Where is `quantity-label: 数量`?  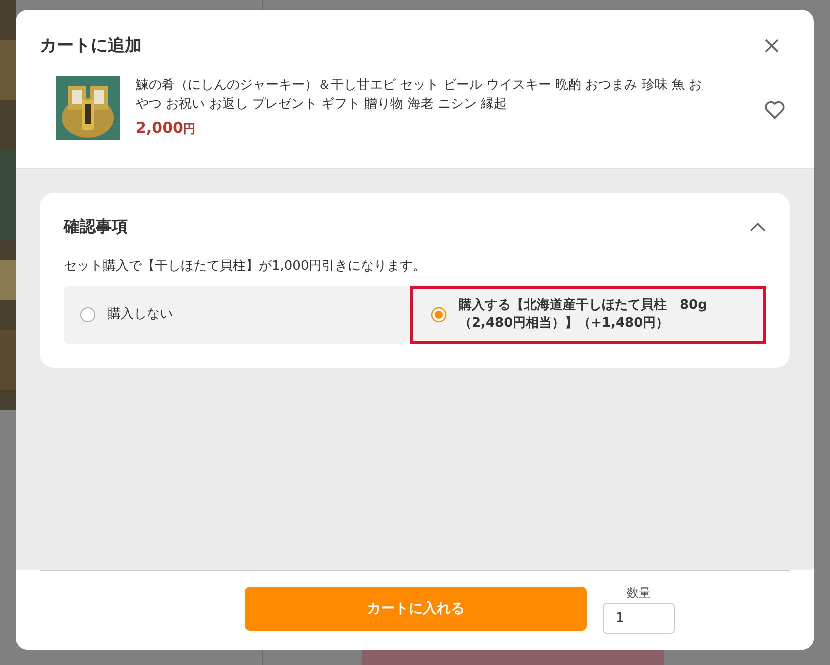
quantity-label: 数量 is located at coordinates (639, 593).